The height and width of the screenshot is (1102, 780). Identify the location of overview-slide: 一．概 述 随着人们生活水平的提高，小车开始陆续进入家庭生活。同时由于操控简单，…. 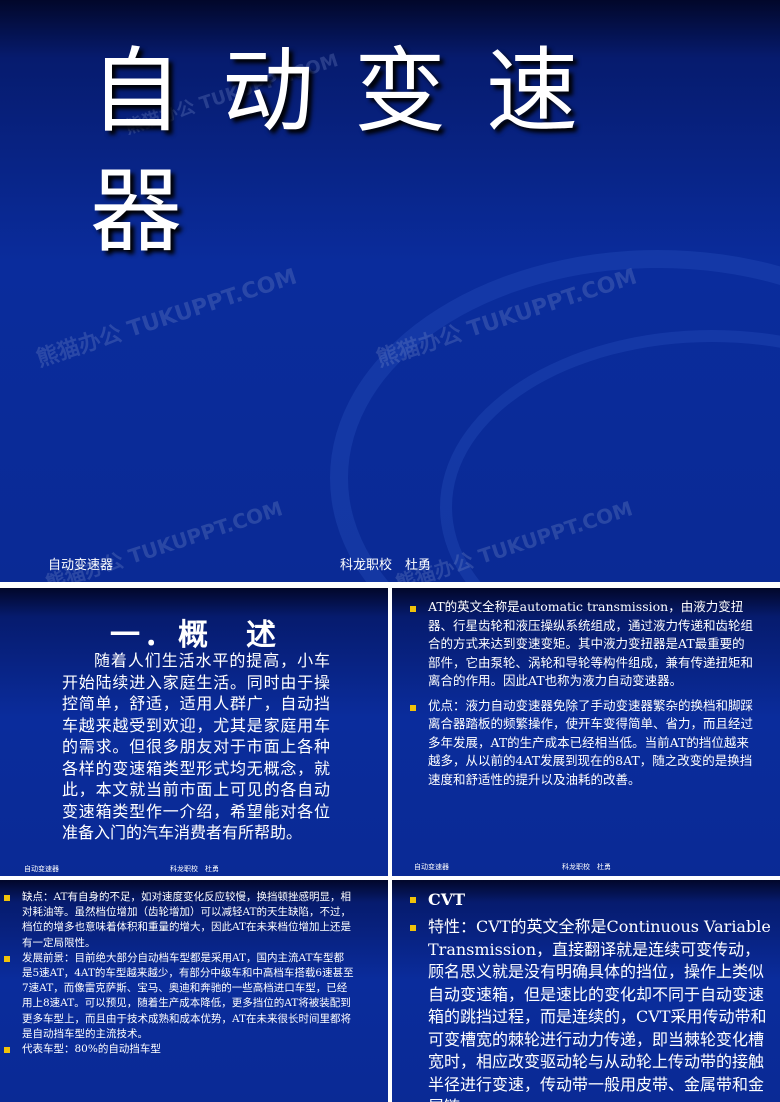
(194, 732).